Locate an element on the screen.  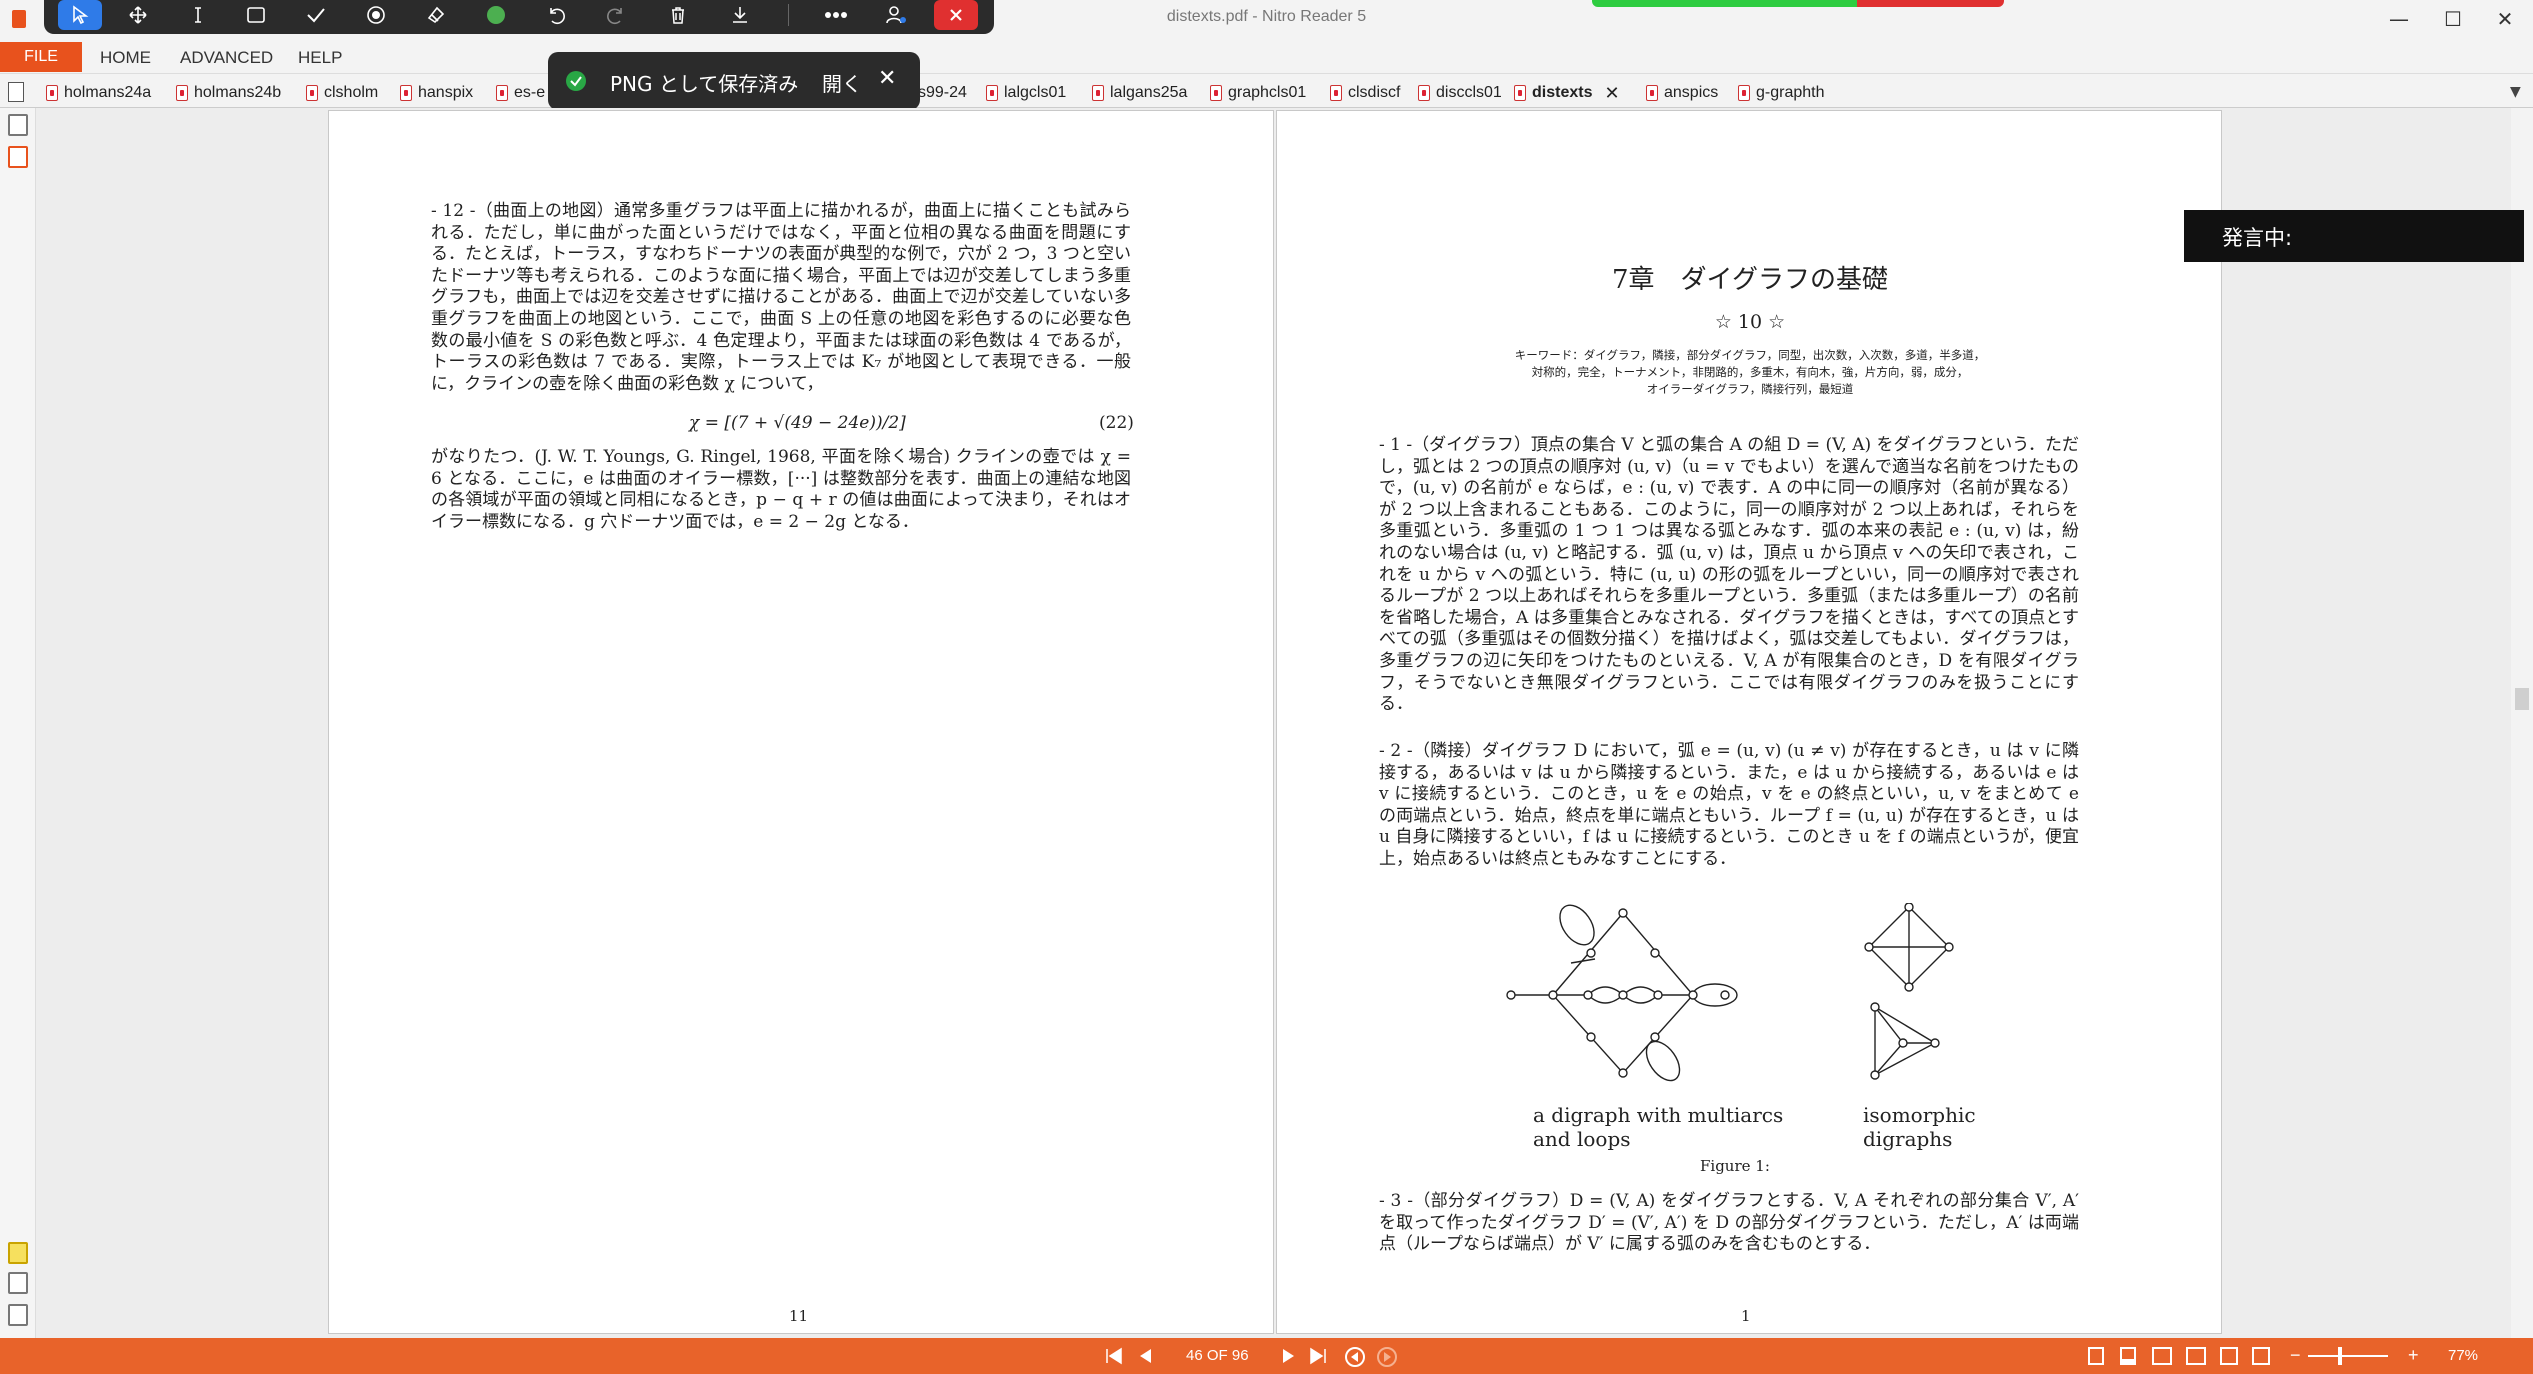
undo-icon is located at coordinates (556, 15).